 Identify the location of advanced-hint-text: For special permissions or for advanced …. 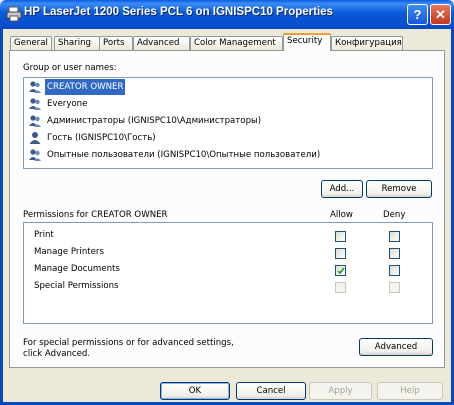
(128, 348).